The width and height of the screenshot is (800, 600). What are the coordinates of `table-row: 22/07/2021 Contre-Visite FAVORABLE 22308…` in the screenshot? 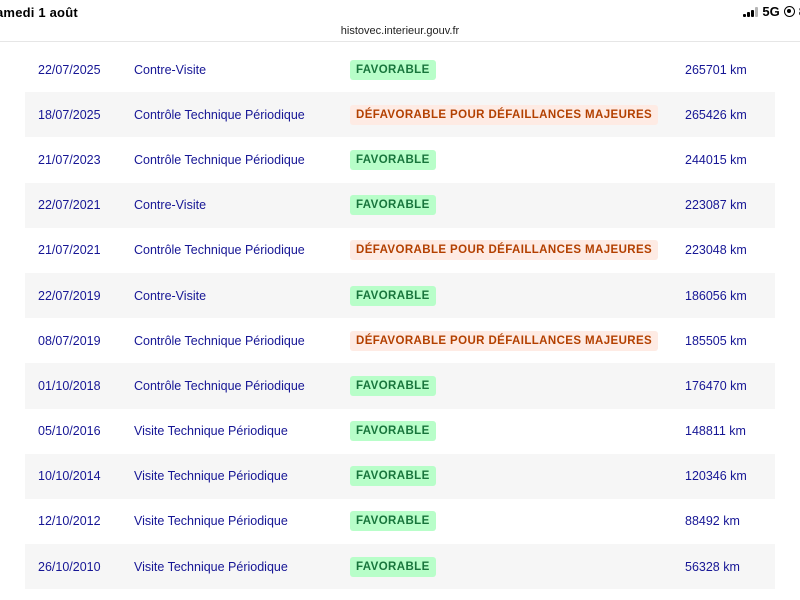 It's located at (400, 205).